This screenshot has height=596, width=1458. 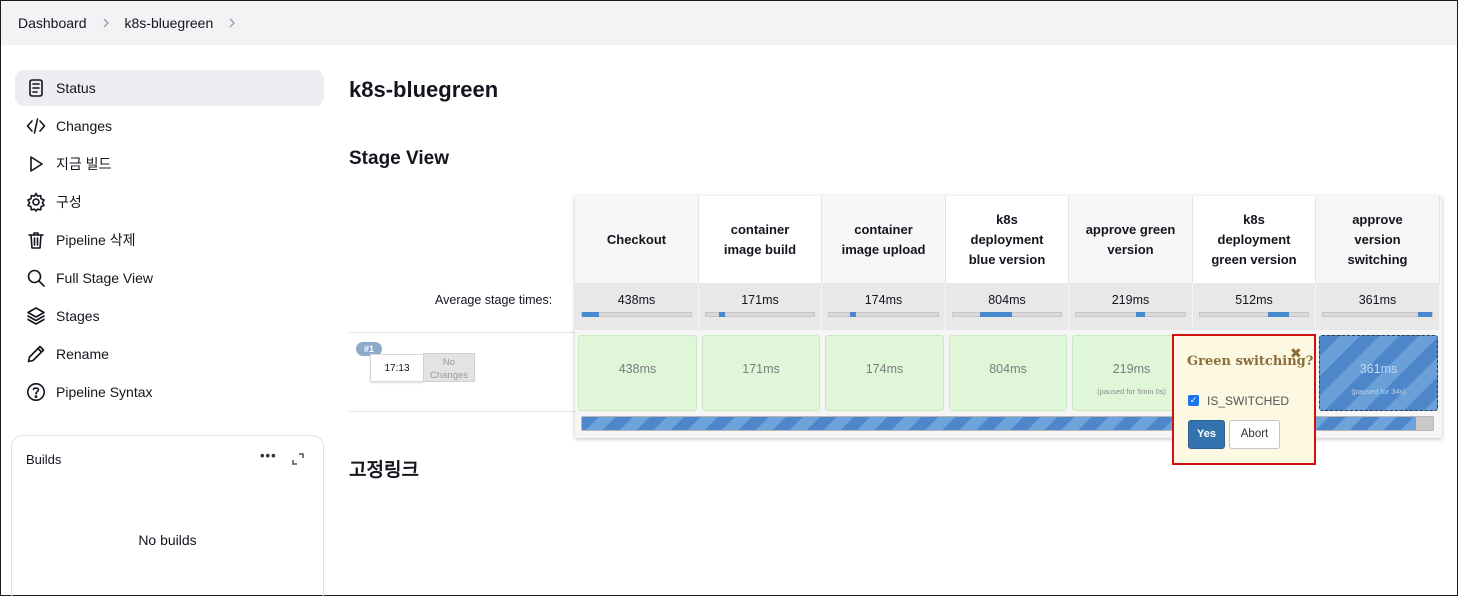 I want to click on stage-average-cell: 219ms, so click(x=1131, y=306).